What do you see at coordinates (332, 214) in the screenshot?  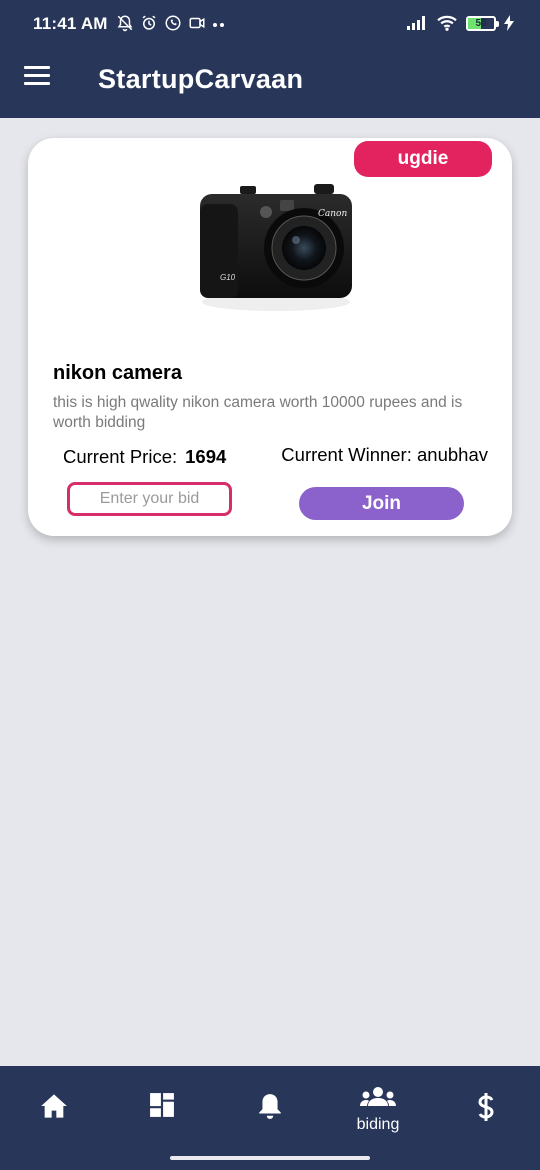 I see `camera-brand-label: Canon` at bounding box center [332, 214].